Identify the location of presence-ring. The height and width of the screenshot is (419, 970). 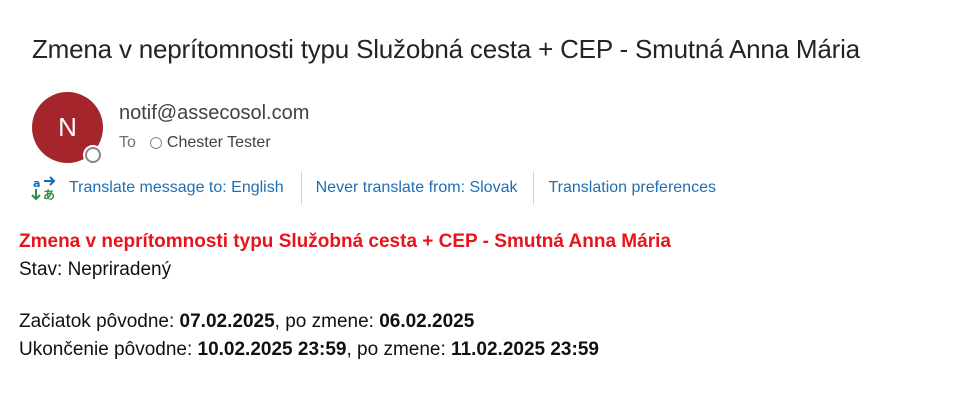
(93, 155).